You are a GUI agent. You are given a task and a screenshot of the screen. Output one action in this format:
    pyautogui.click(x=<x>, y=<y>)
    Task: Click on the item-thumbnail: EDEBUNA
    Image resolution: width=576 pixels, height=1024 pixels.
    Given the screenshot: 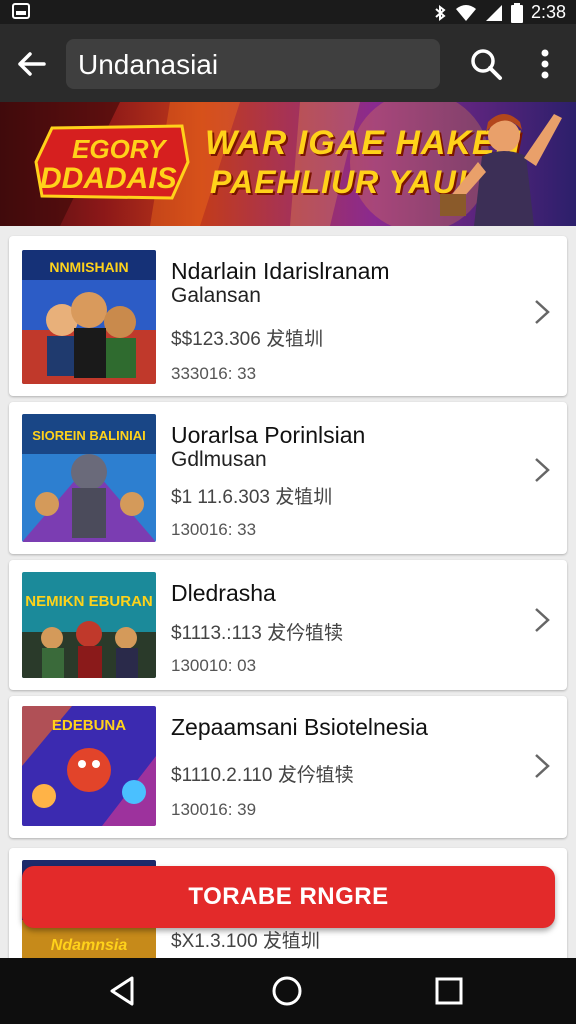 What is the action you would take?
    pyautogui.click(x=89, y=766)
    